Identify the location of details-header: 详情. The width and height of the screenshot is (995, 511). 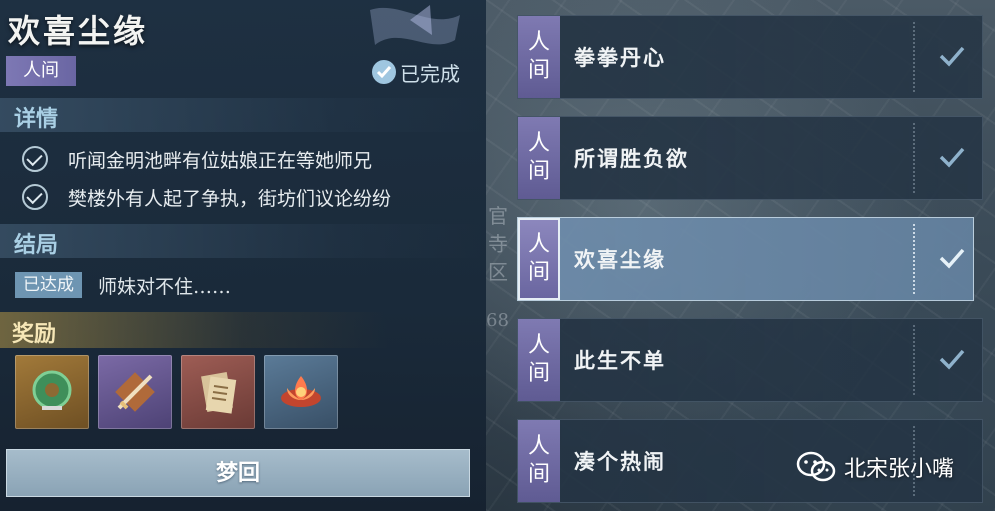
(243, 115).